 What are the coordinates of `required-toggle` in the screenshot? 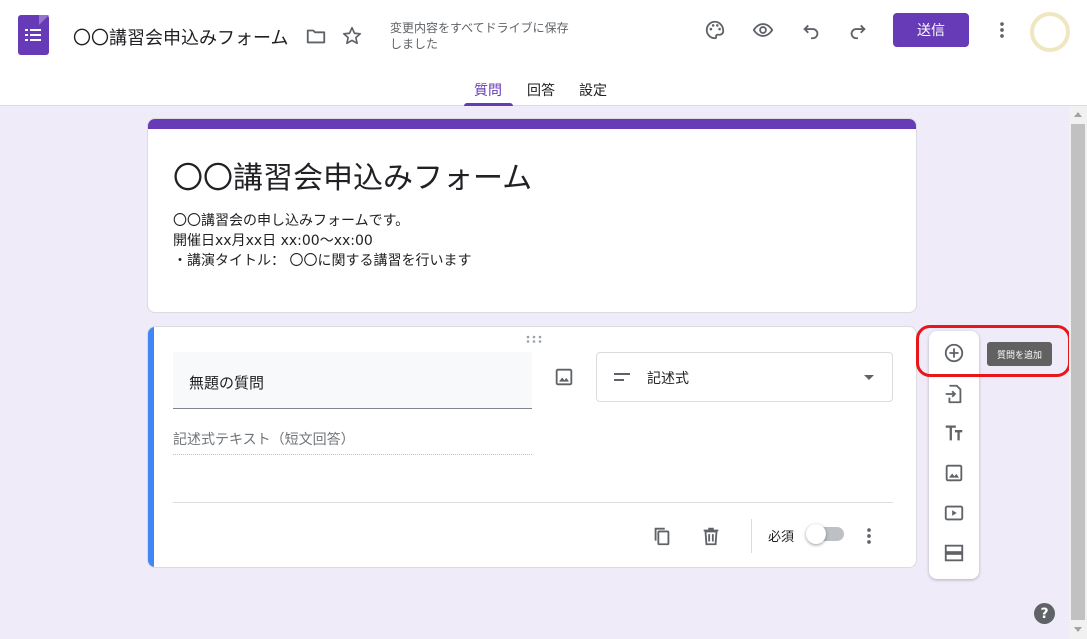 It's located at (825, 534).